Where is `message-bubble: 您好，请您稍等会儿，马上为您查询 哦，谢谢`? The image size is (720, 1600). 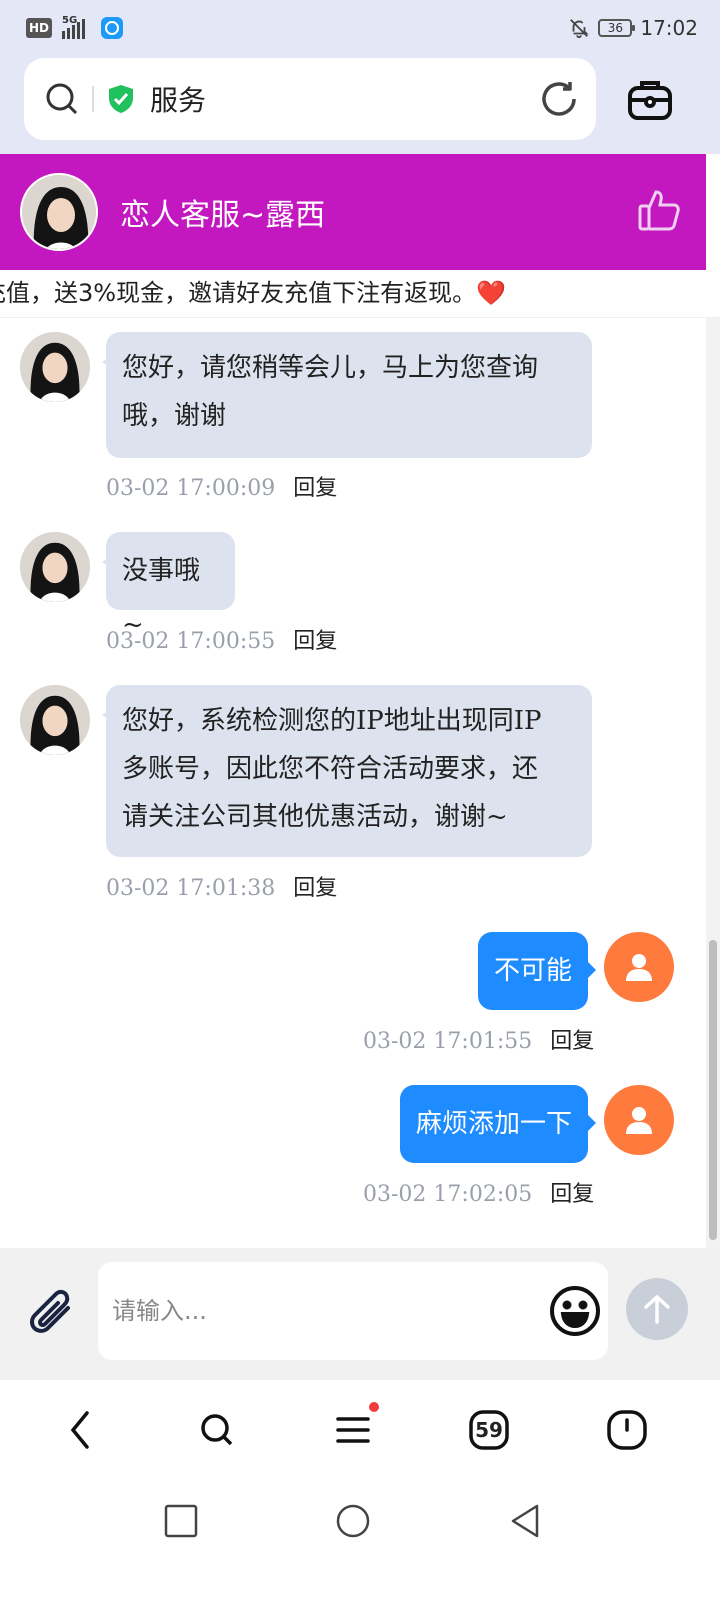
message-bubble: 您好，请您稍等会儿，马上为您查询 哦，谢谢 is located at coordinates (347, 395).